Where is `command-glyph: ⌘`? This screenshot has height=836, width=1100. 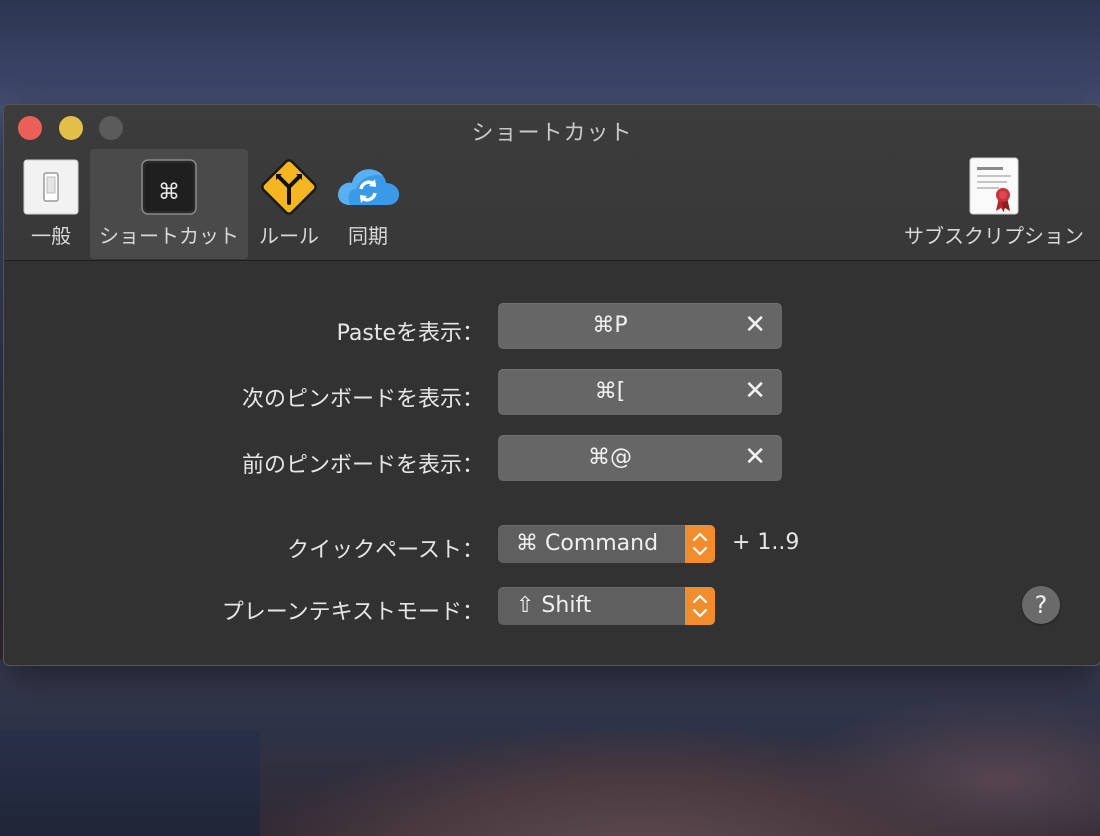
command-glyph: ⌘ is located at coordinates (169, 192).